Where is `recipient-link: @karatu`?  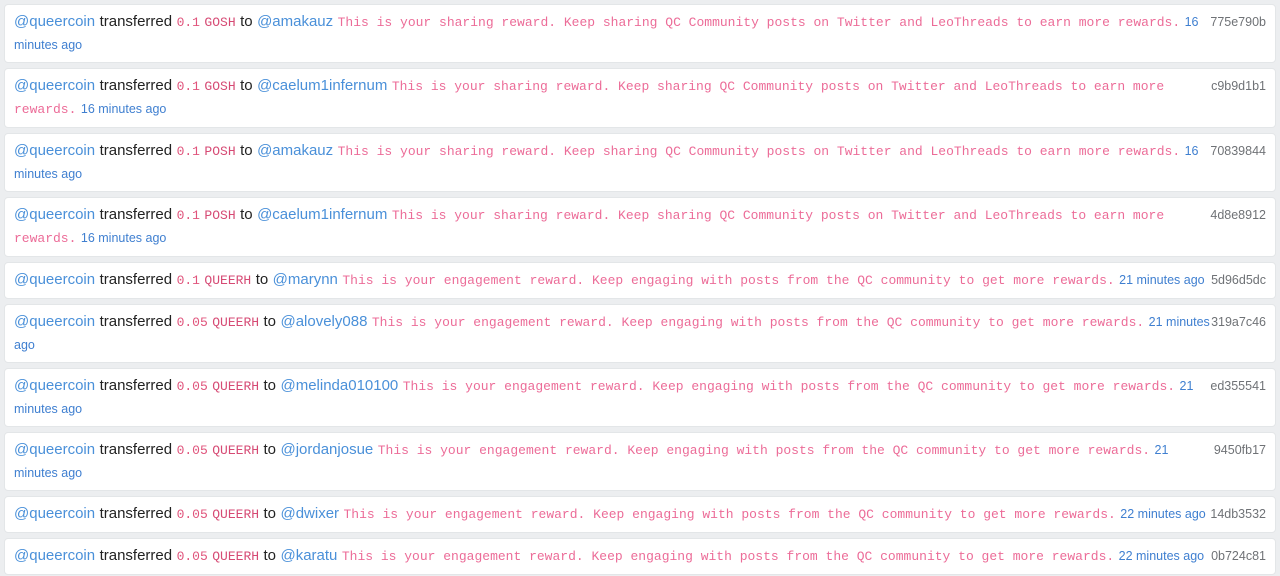 recipient-link: @karatu is located at coordinates (308, 555).